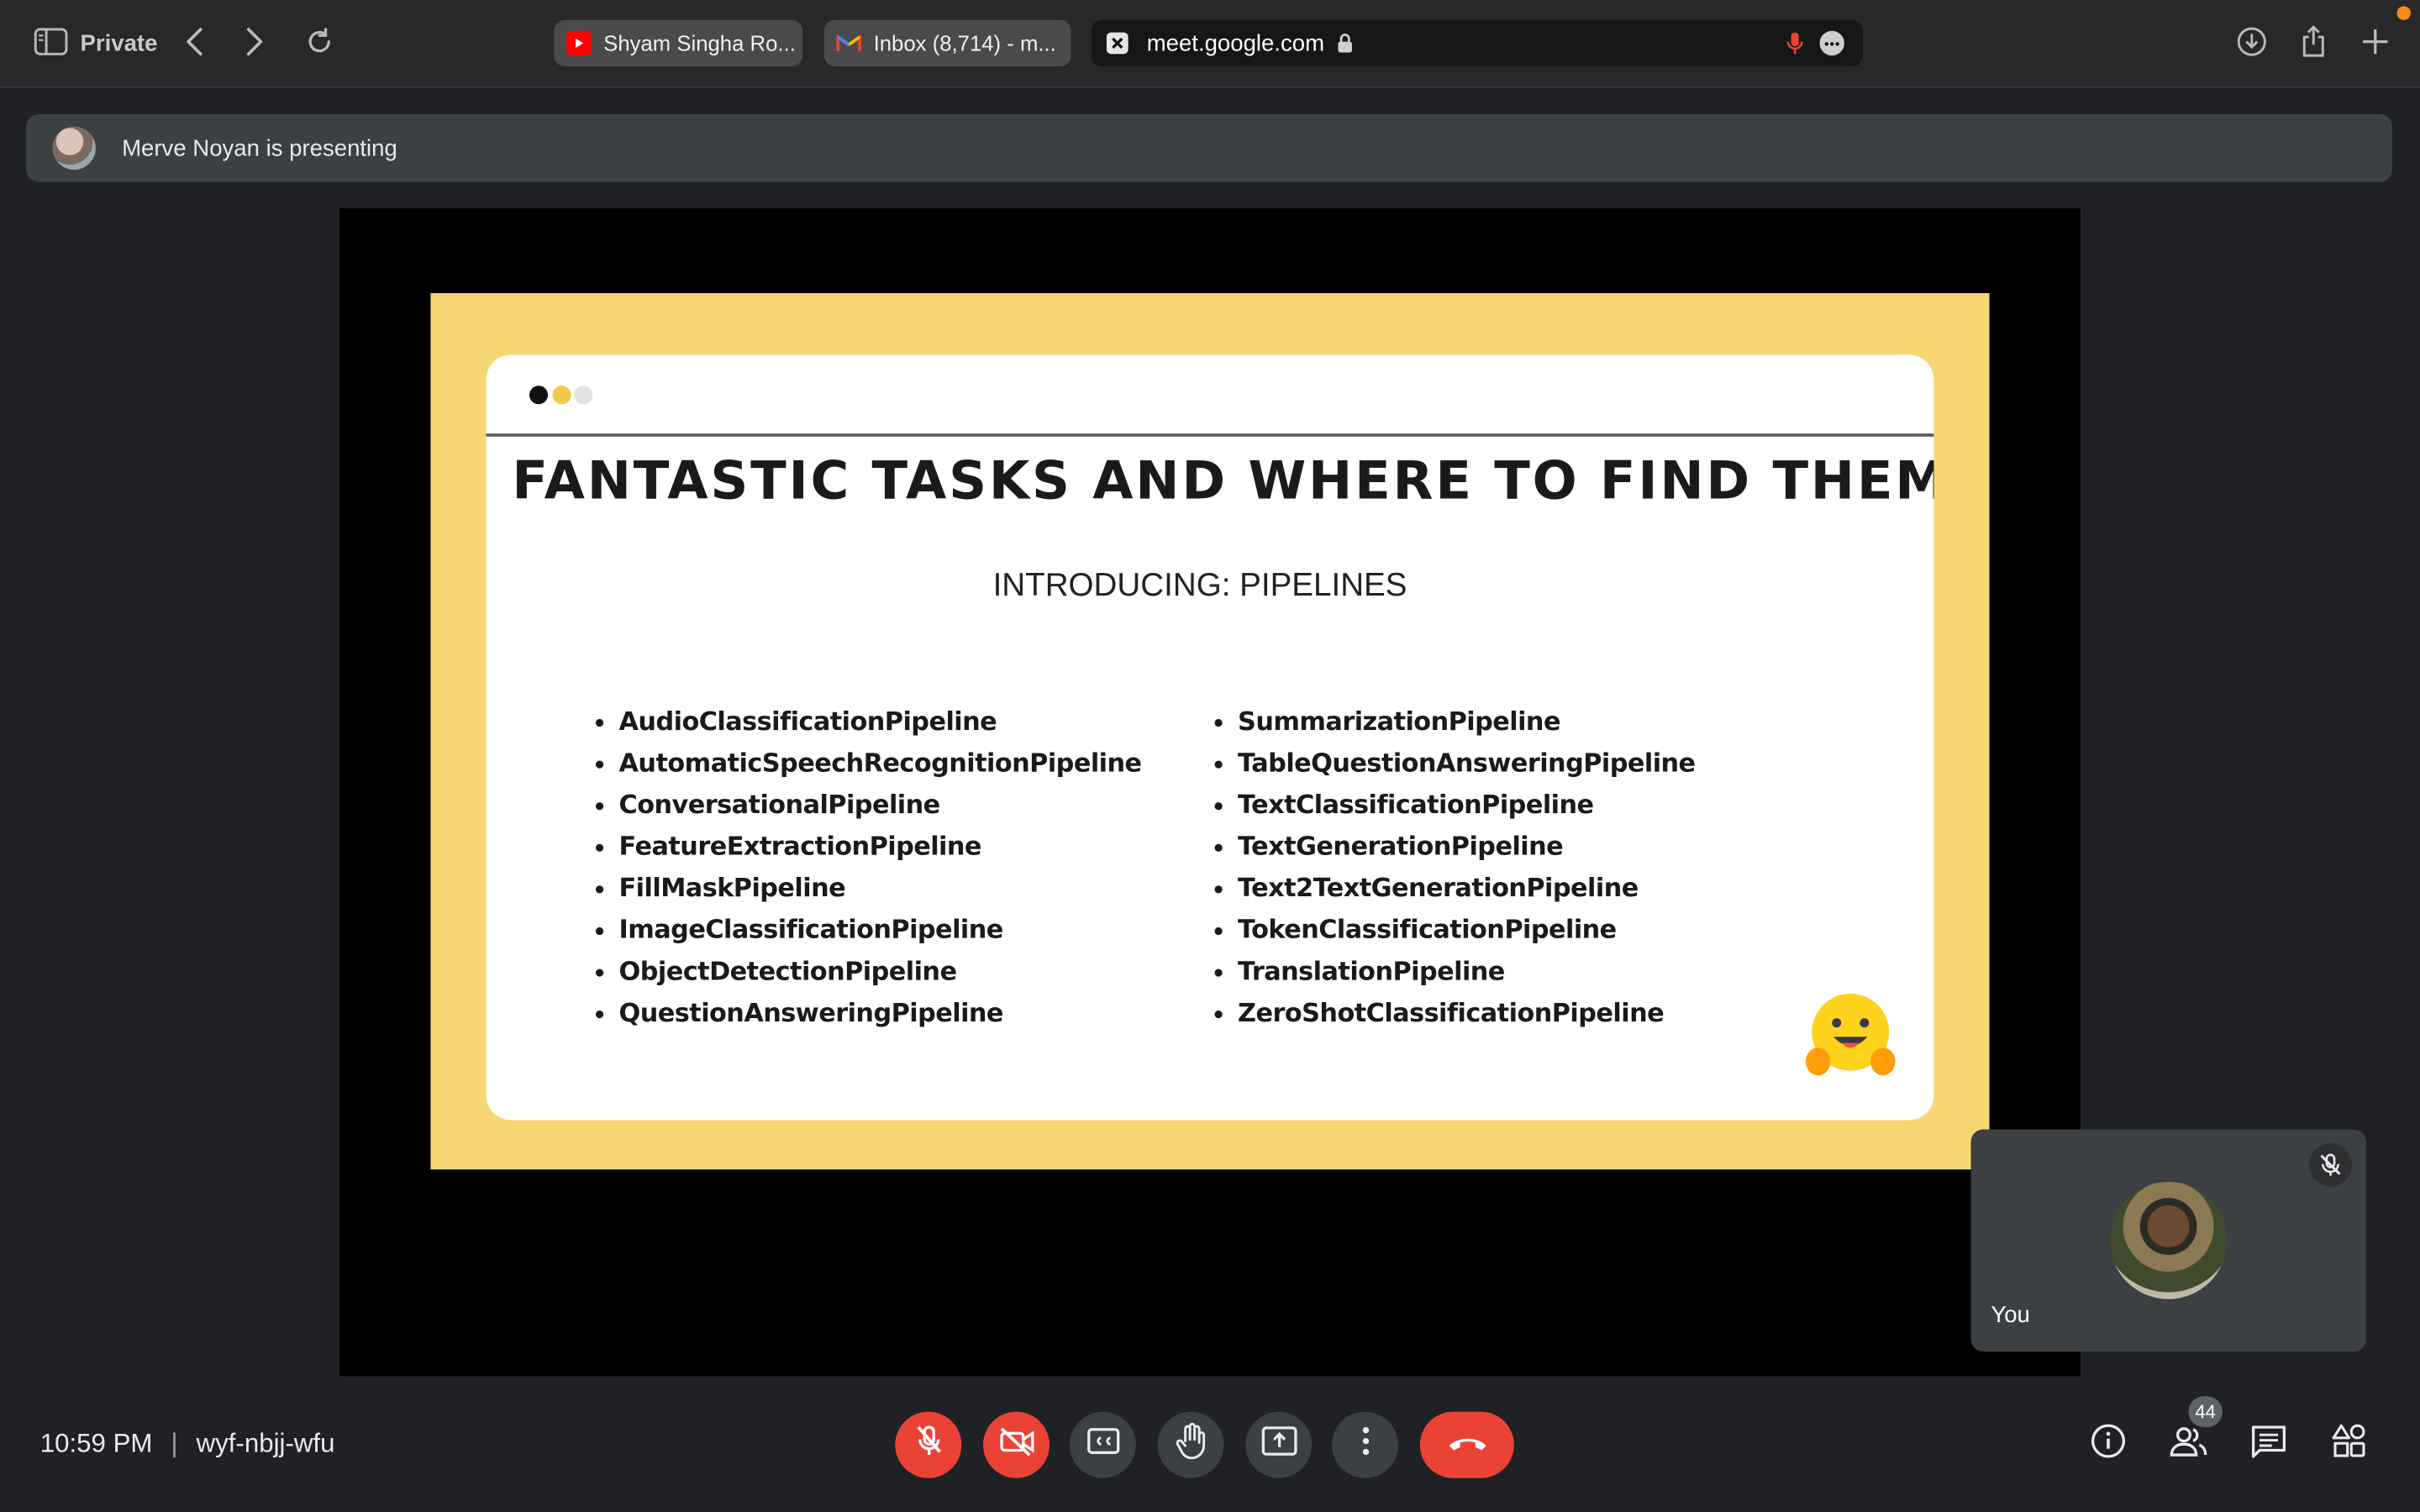 The height and width of the screenshot is (1512, 2420). I want to click on new-tab-icon, so click(2375, 41).